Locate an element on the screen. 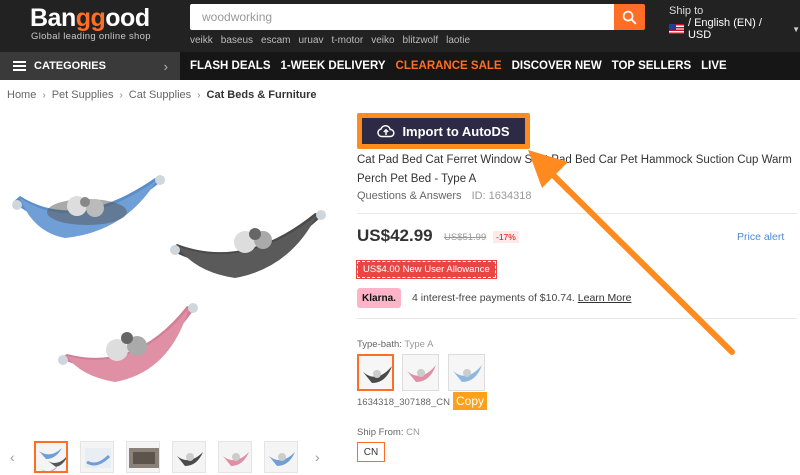  hot-word: escam is located at coordinates (275, 40).